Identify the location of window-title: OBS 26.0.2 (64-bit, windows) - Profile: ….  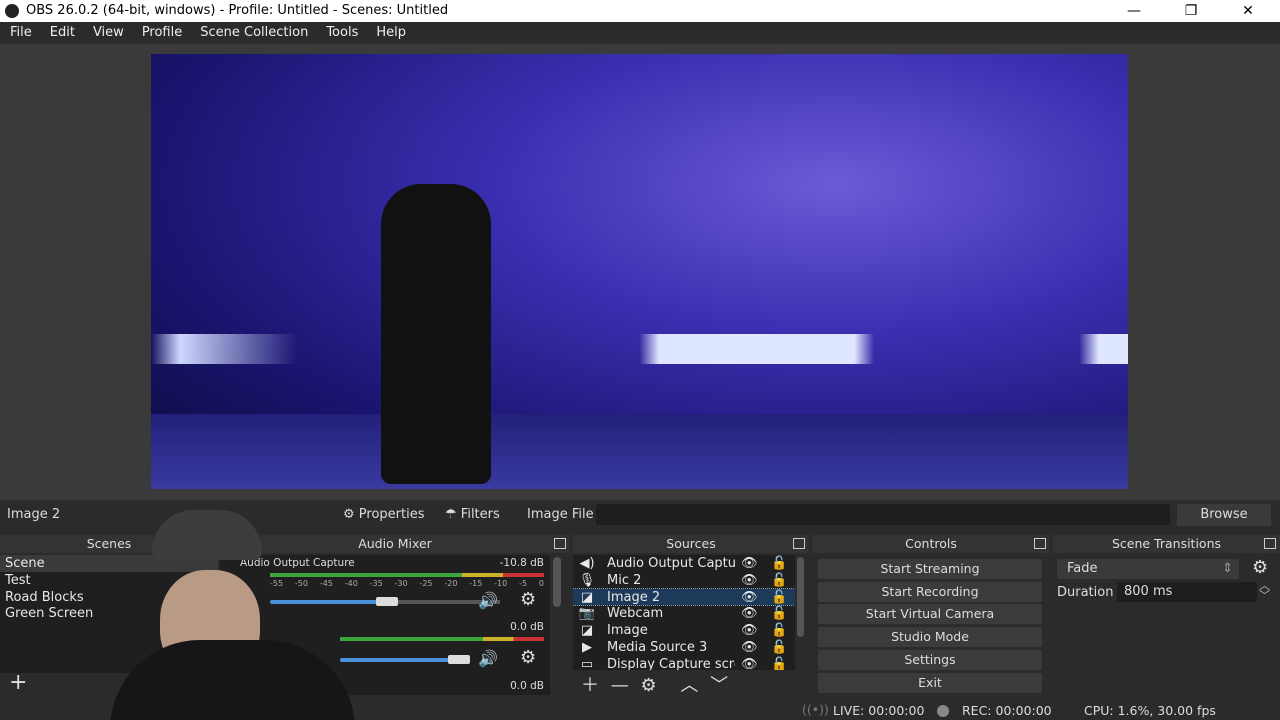
(237, 10).